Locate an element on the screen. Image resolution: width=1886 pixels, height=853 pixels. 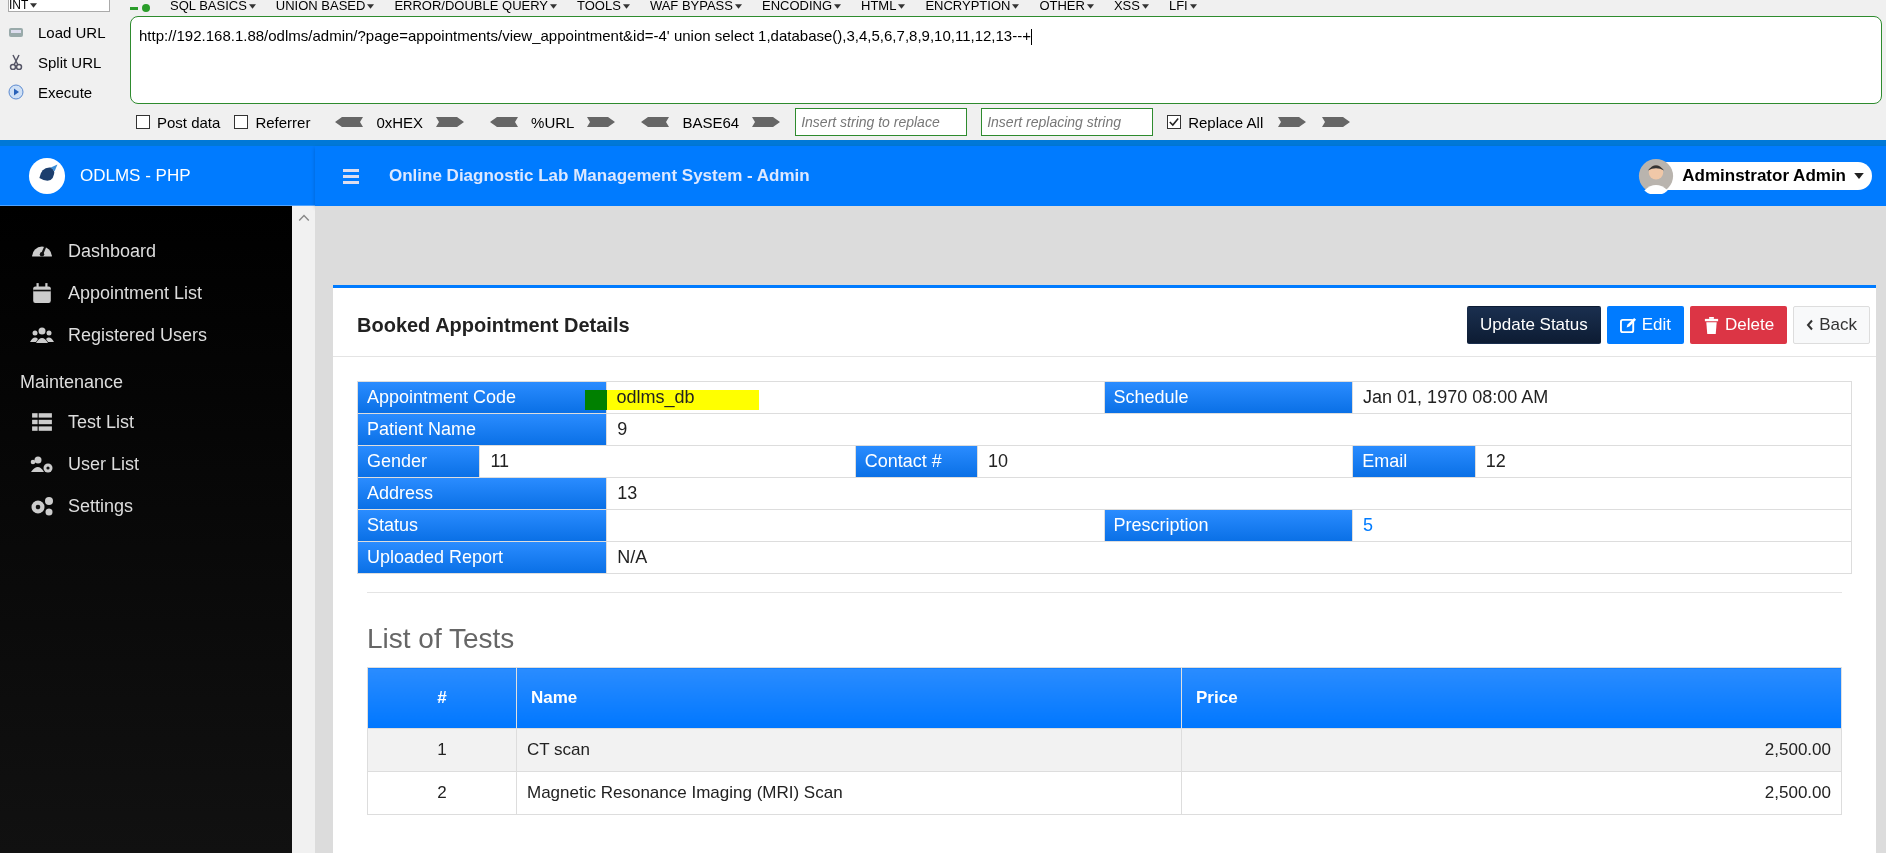
field-value: 13 is located at coordinates (627, 493).